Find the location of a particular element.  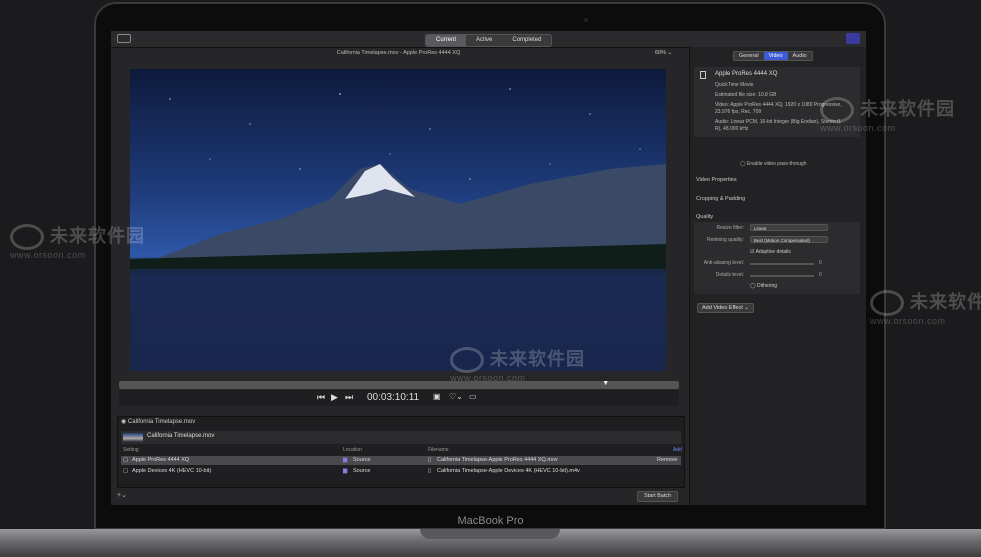

toolbar: Current Active Completed is located at coordinates (488, 39).